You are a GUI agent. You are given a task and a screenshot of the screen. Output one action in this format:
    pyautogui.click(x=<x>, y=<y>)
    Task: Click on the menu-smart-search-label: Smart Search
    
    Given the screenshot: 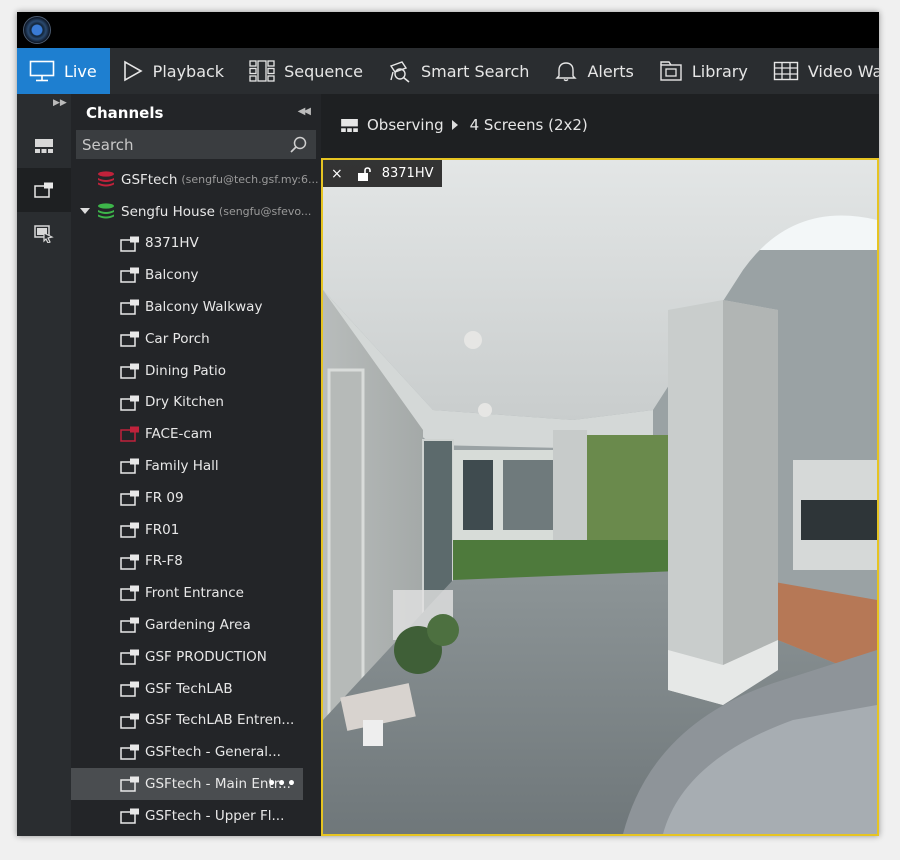 What is the action you would take?
    pyautogui.click(x=475, y=71)
    